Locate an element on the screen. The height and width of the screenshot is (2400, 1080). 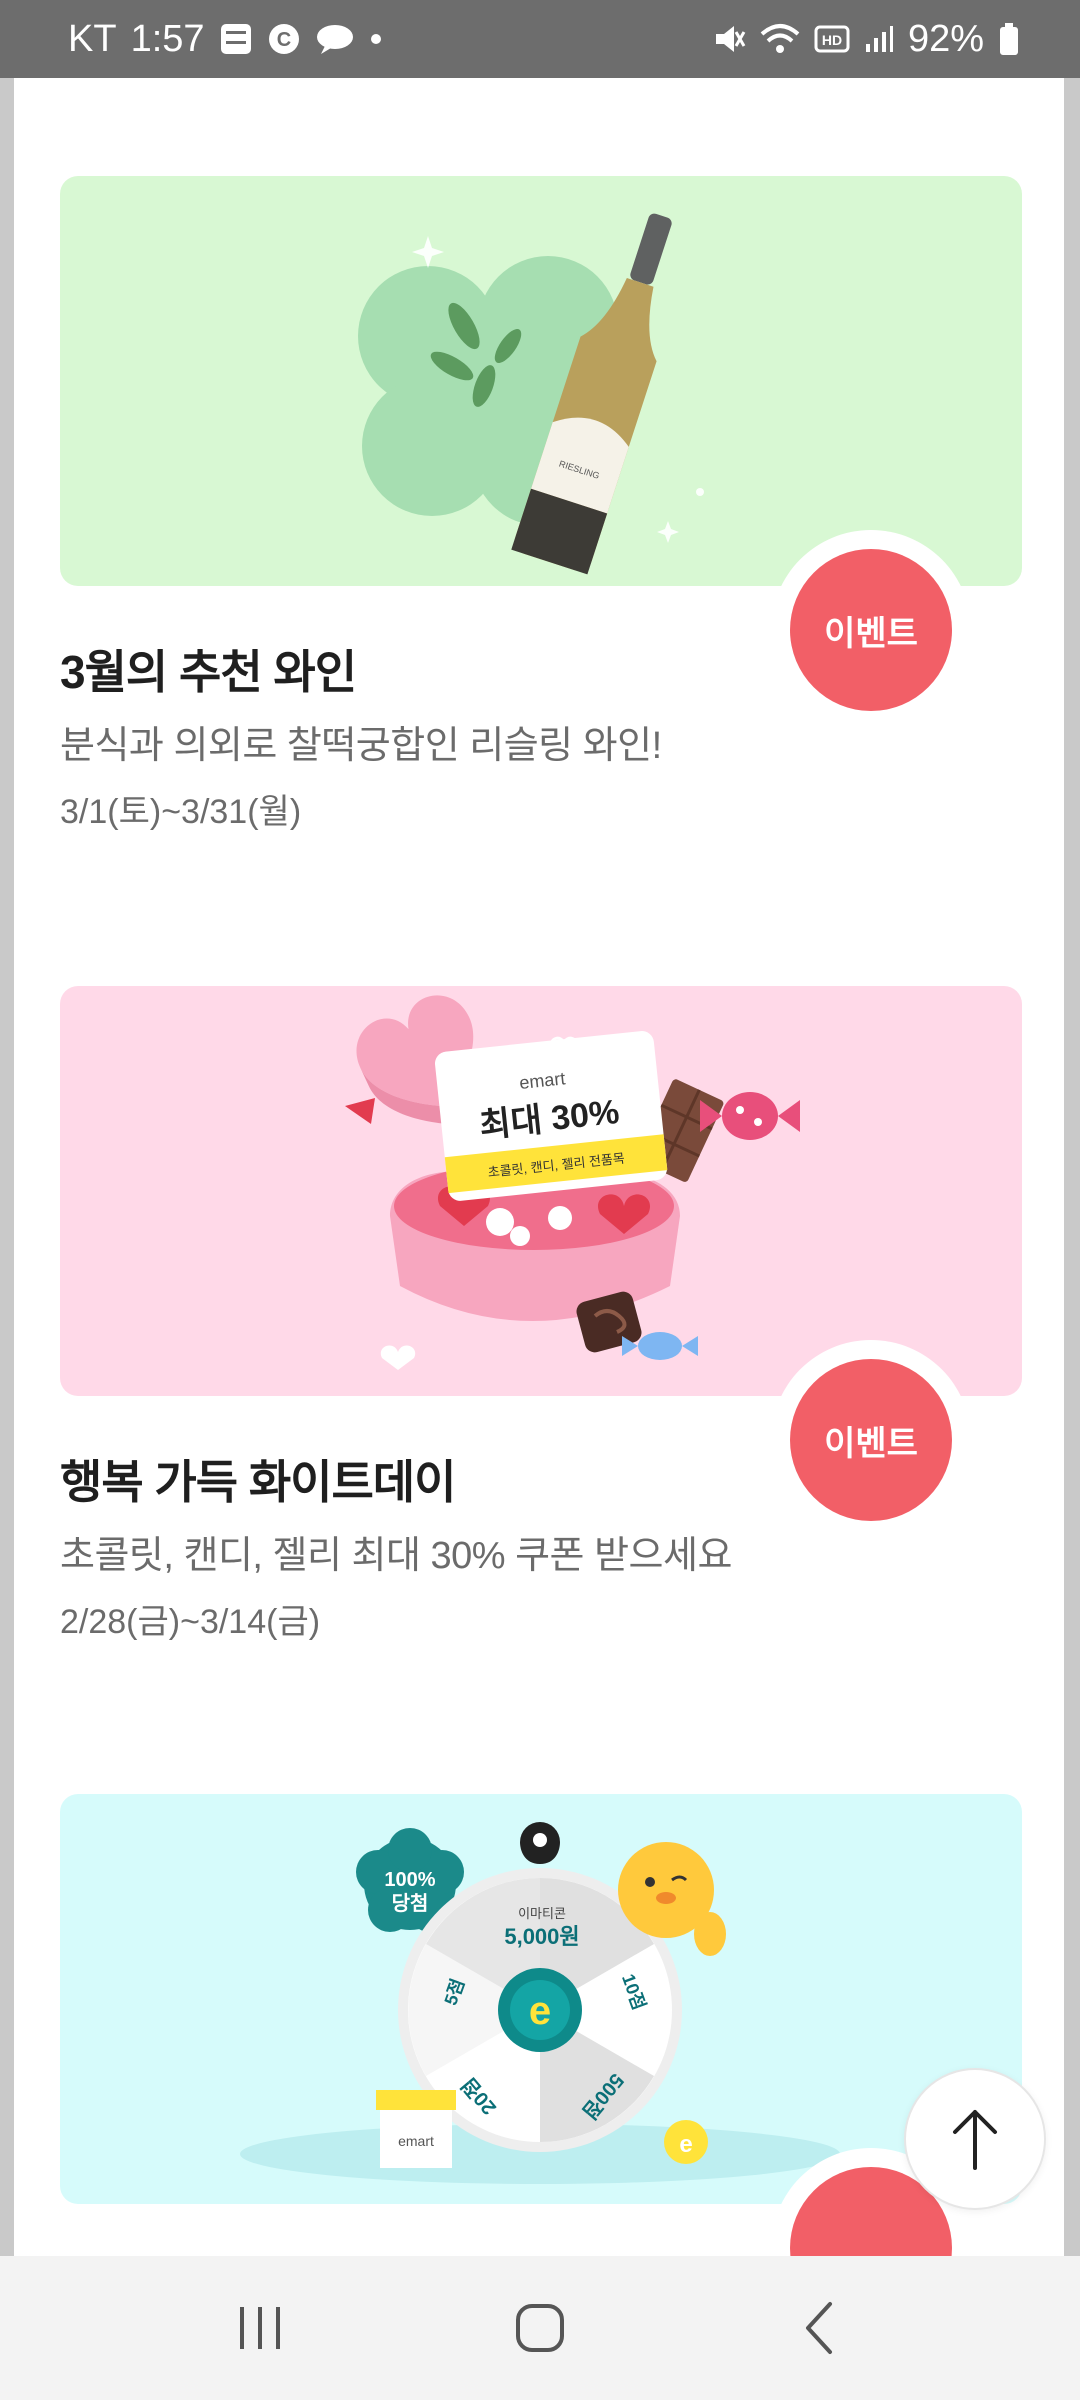
card-subtitle: 초콜릿, 캔디, 젤리 최대 30% 쿠폰 받으세요 is located at coordinates (396, 1556).